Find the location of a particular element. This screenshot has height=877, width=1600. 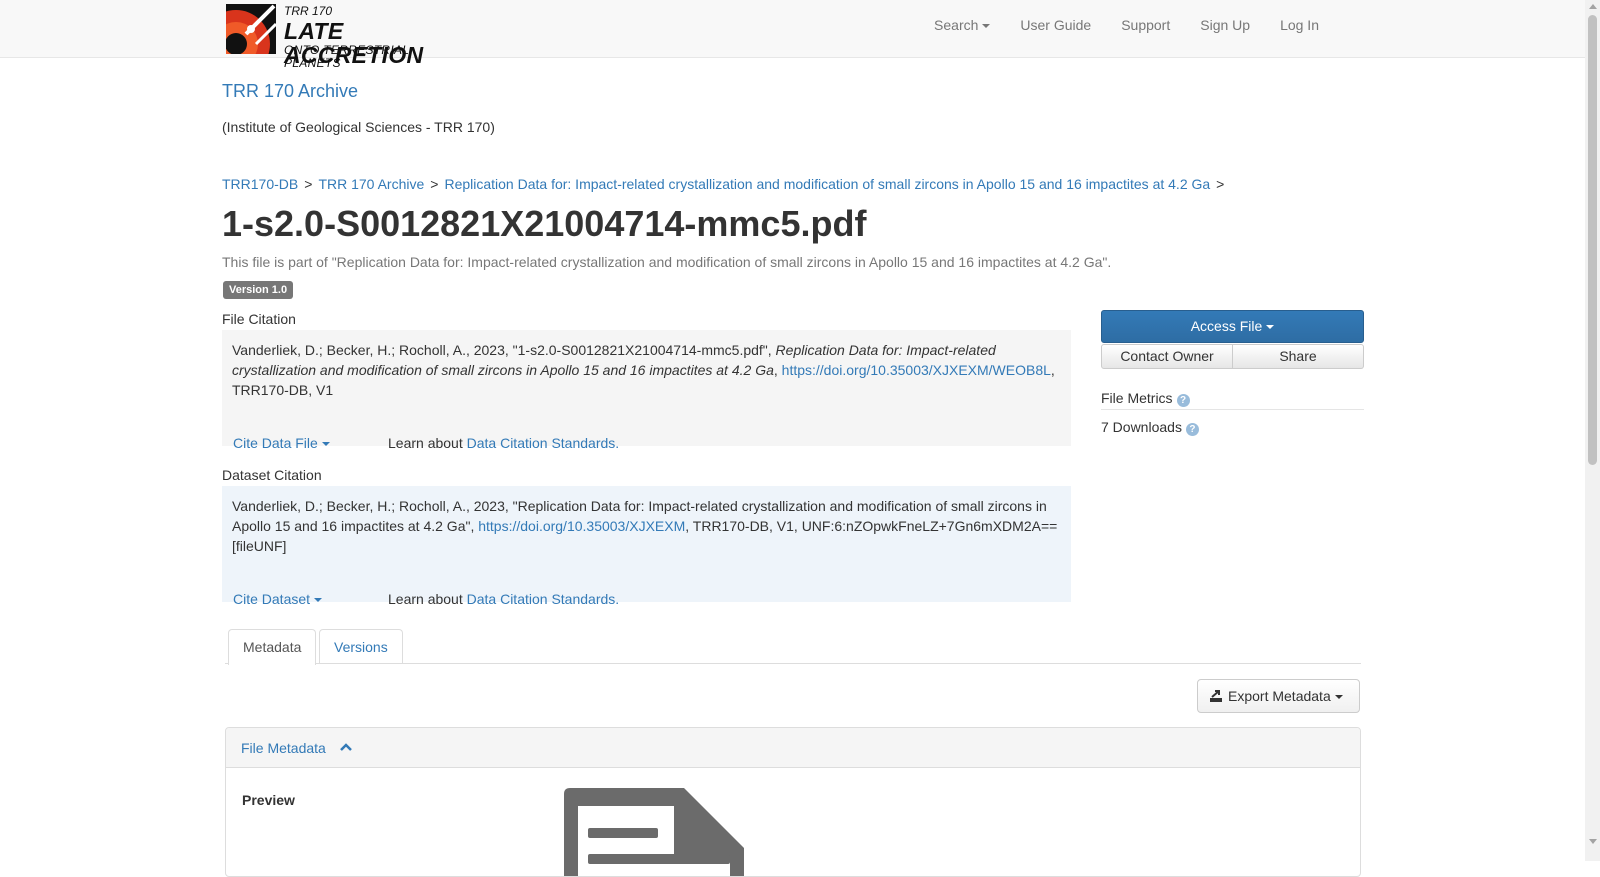

cite-data-file-button: Cite Data File is located at coordinates (281, 443).